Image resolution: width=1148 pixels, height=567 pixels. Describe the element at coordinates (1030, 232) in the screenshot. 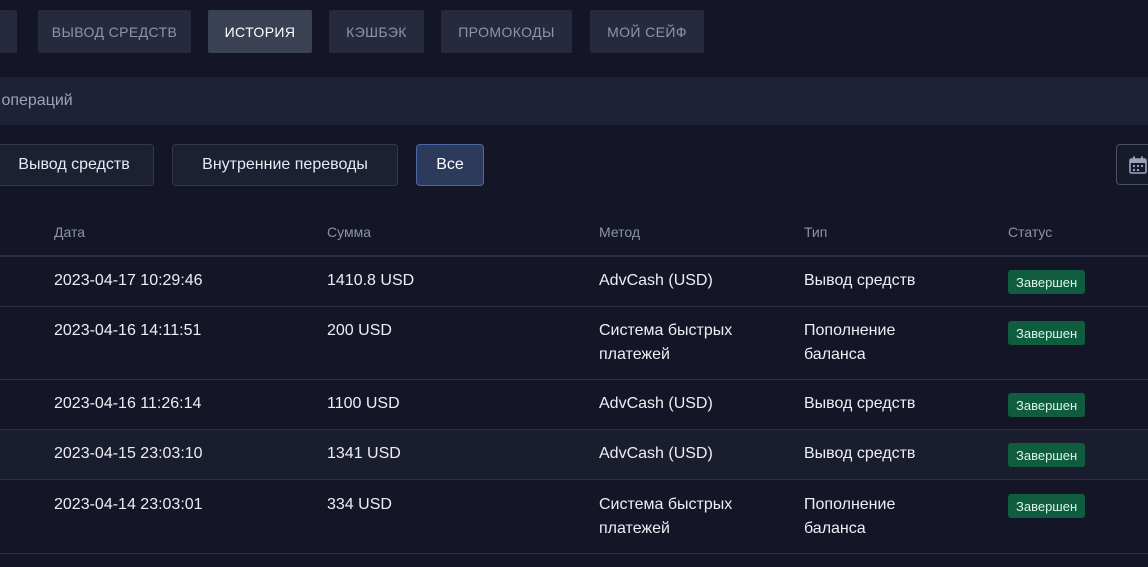

I see `column-header-status: Статус` at that location.